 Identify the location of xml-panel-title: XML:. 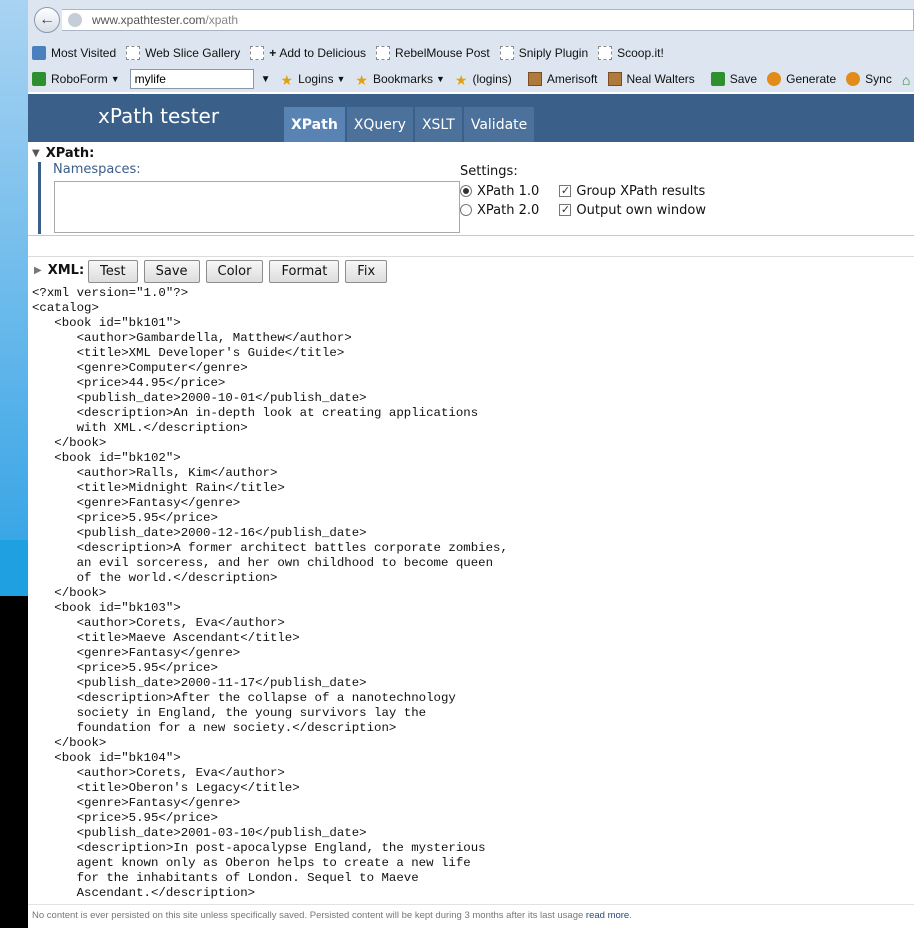
(66, 270).